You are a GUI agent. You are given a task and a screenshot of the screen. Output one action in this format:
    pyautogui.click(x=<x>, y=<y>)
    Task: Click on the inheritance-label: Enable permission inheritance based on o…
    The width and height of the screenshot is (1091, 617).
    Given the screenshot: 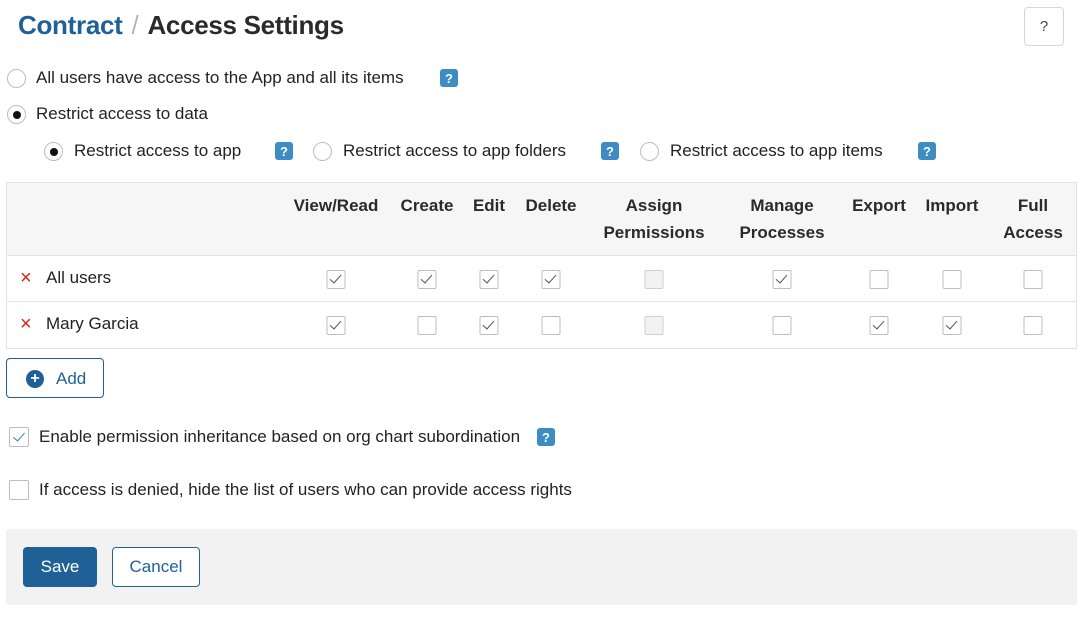 What is the action you would take?
    pyautogui.click(x=280, y=436)
    